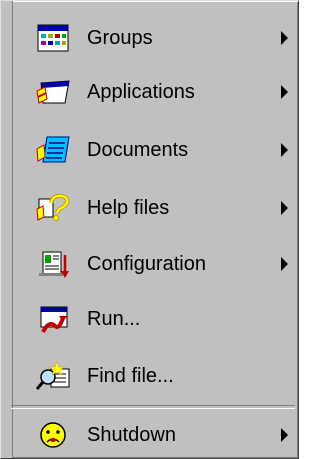 This screenshot has height=459, width=320. I want to click on menu-item-label: Groups, so click(120, 37).